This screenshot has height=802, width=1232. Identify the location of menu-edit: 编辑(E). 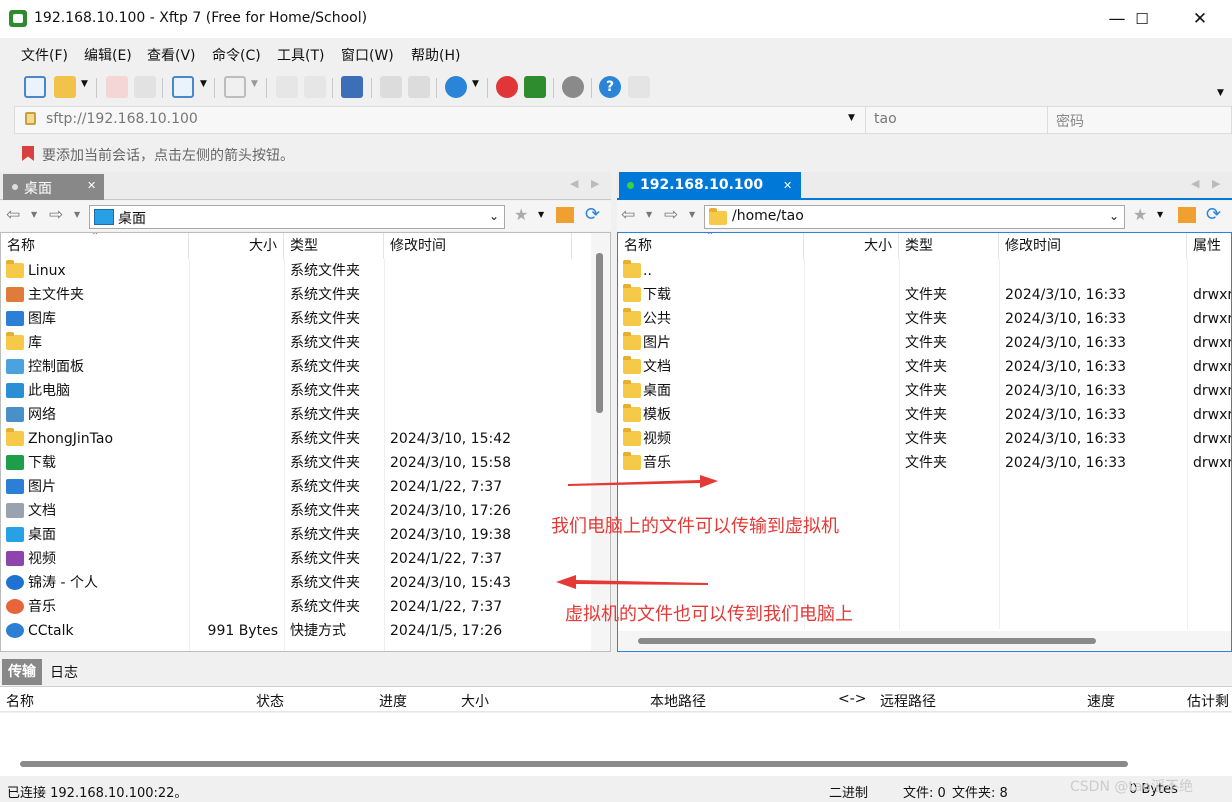
(108, 55).